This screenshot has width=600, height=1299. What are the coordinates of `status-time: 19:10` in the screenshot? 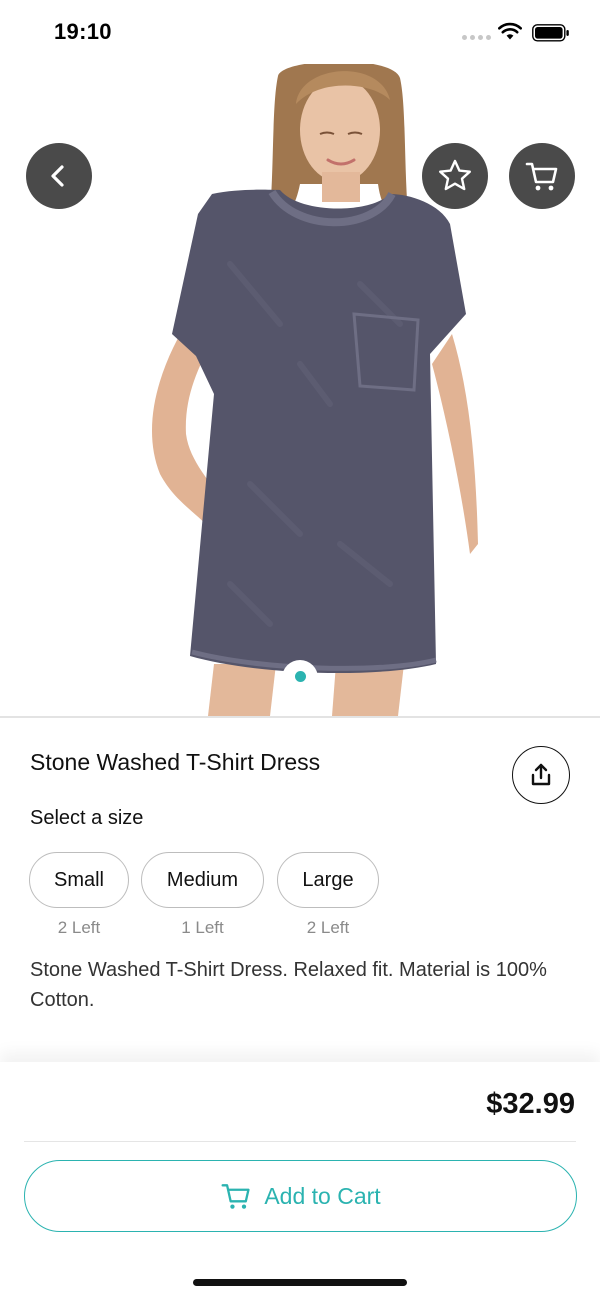 It's located at (83, 31).